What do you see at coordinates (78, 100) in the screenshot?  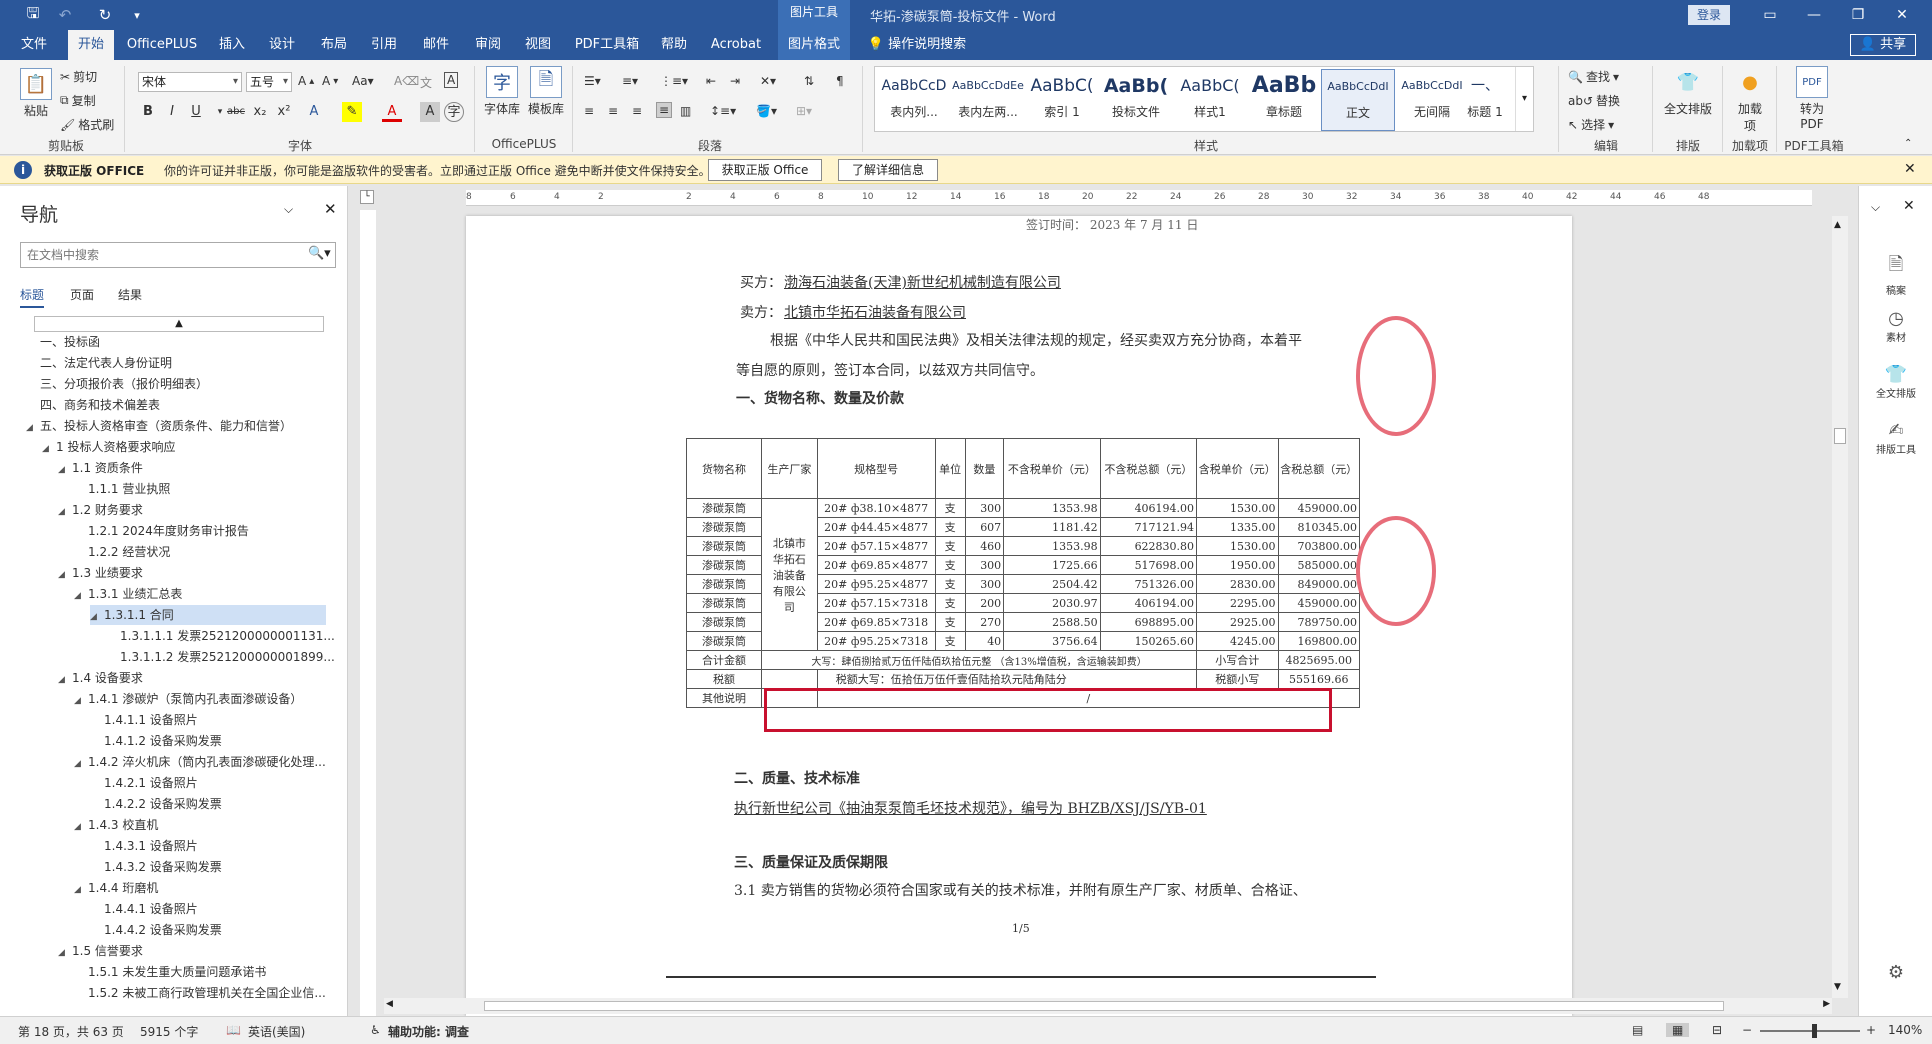 I see `copy-button: ⧉ 复制` at bounding box center [78, 100].